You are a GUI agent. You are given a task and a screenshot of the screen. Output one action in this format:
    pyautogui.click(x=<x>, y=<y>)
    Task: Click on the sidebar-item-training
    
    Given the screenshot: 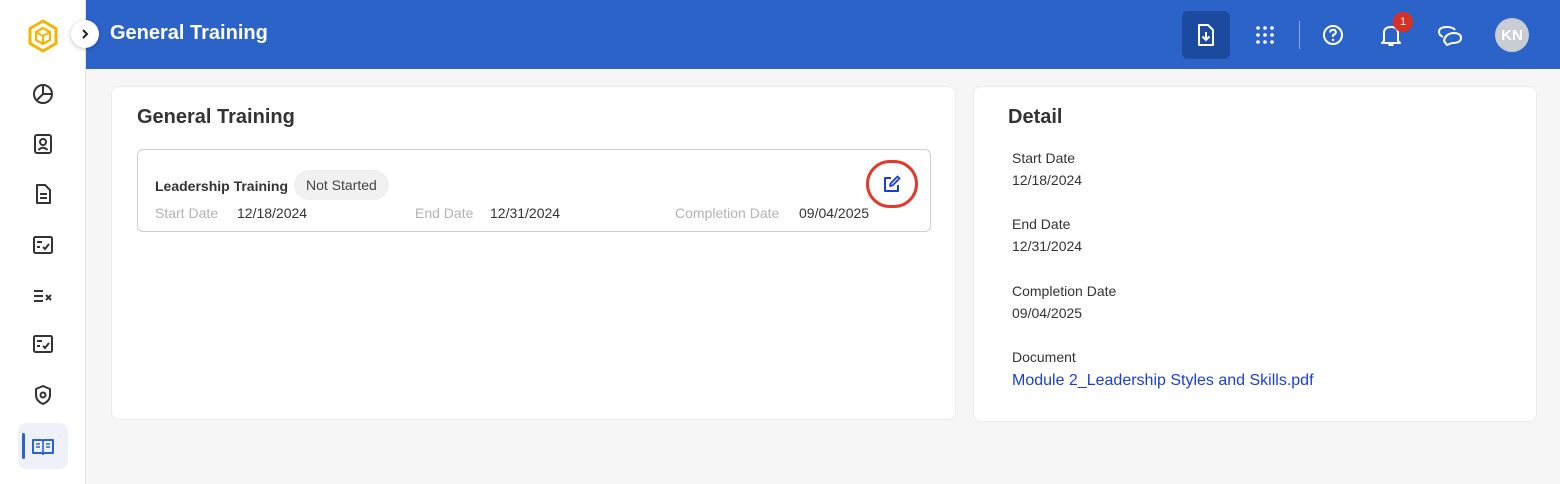 What is the action you would take?
    pyautogui.click(x=43, y=446)
    